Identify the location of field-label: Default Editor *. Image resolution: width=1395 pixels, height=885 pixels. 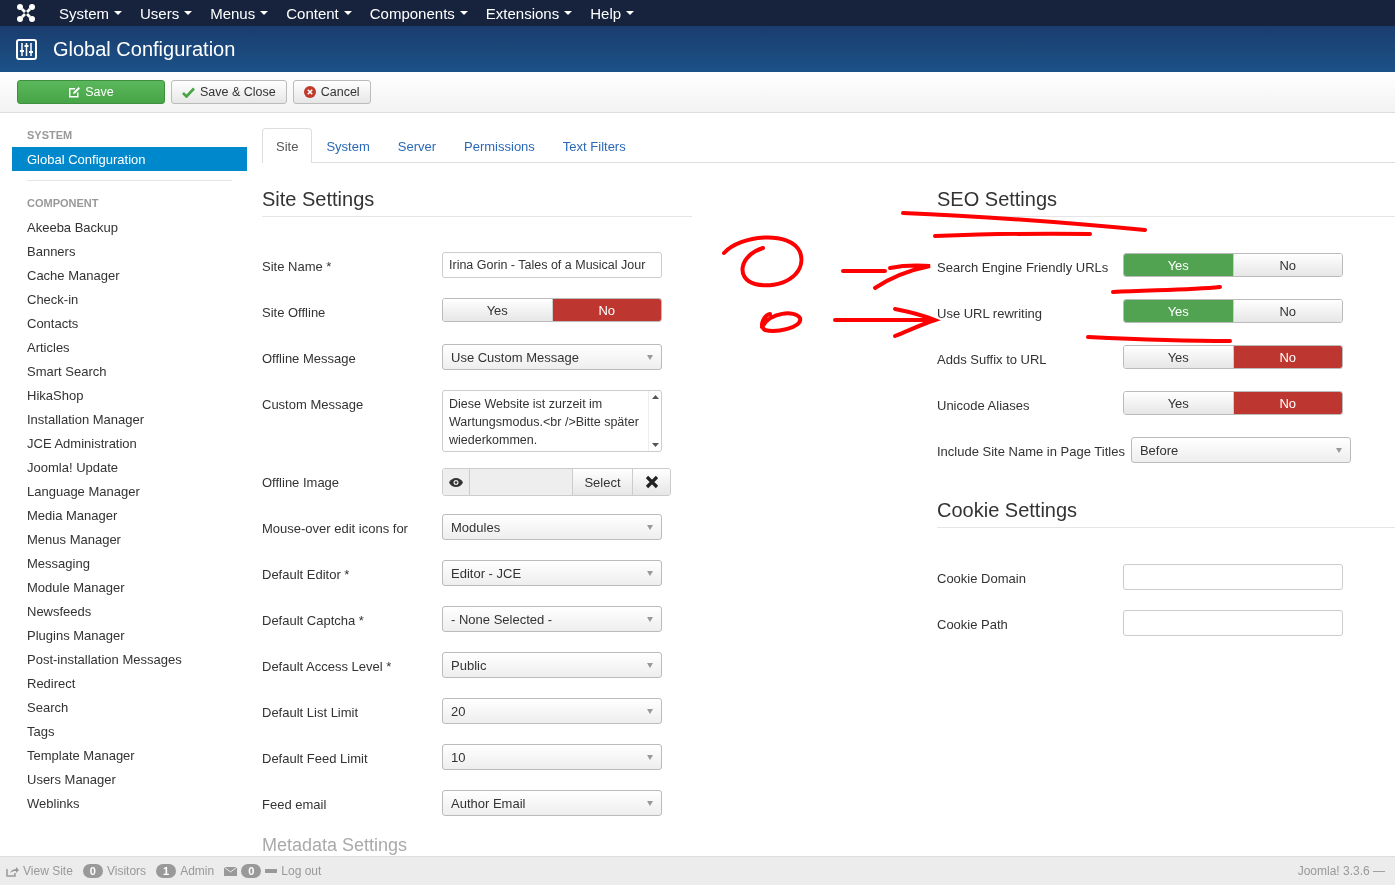
(306, 574).